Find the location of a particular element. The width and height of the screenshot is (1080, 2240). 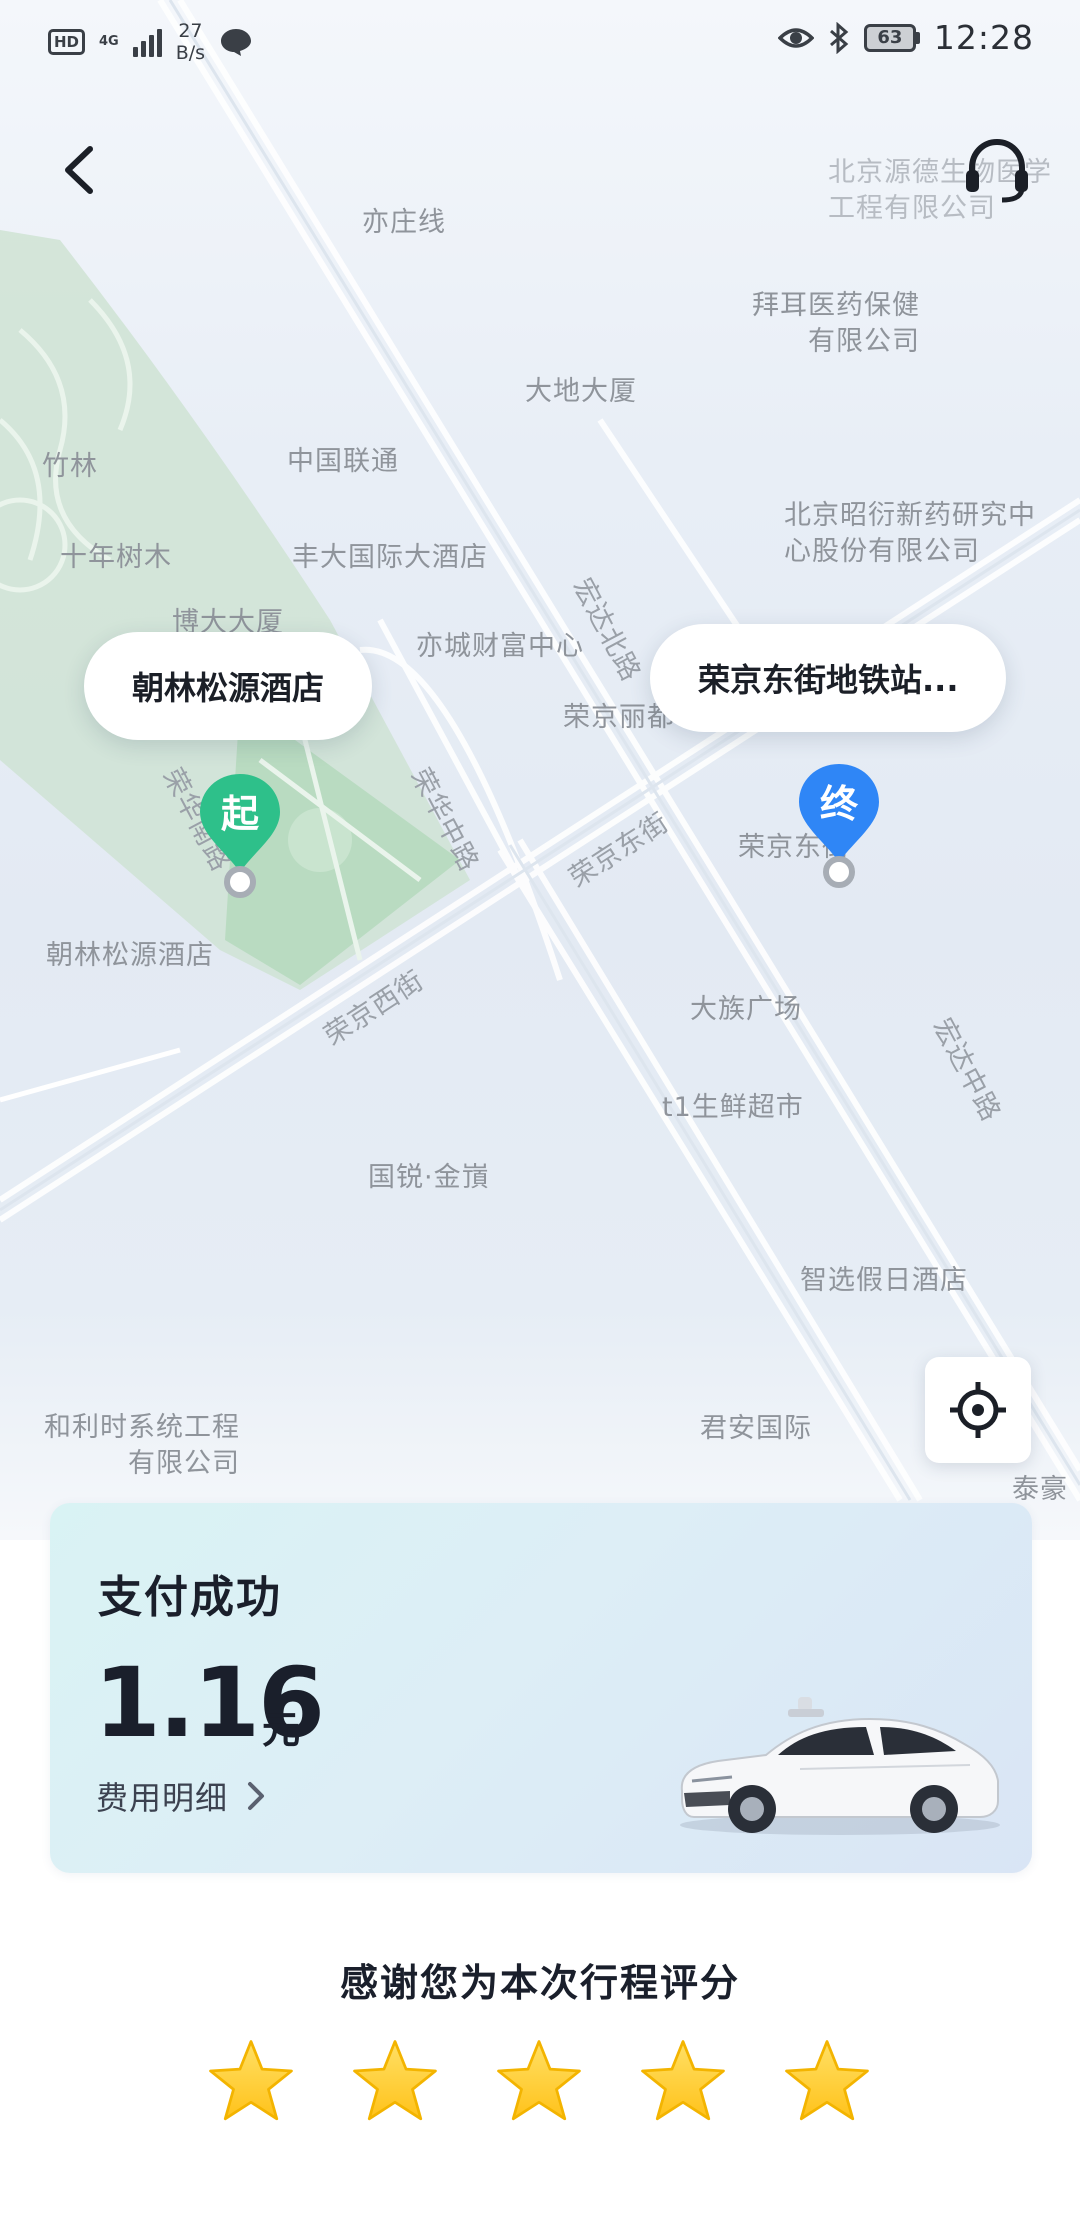

payment-status-title: 支付成功 is located at coordinates (190, 1597).